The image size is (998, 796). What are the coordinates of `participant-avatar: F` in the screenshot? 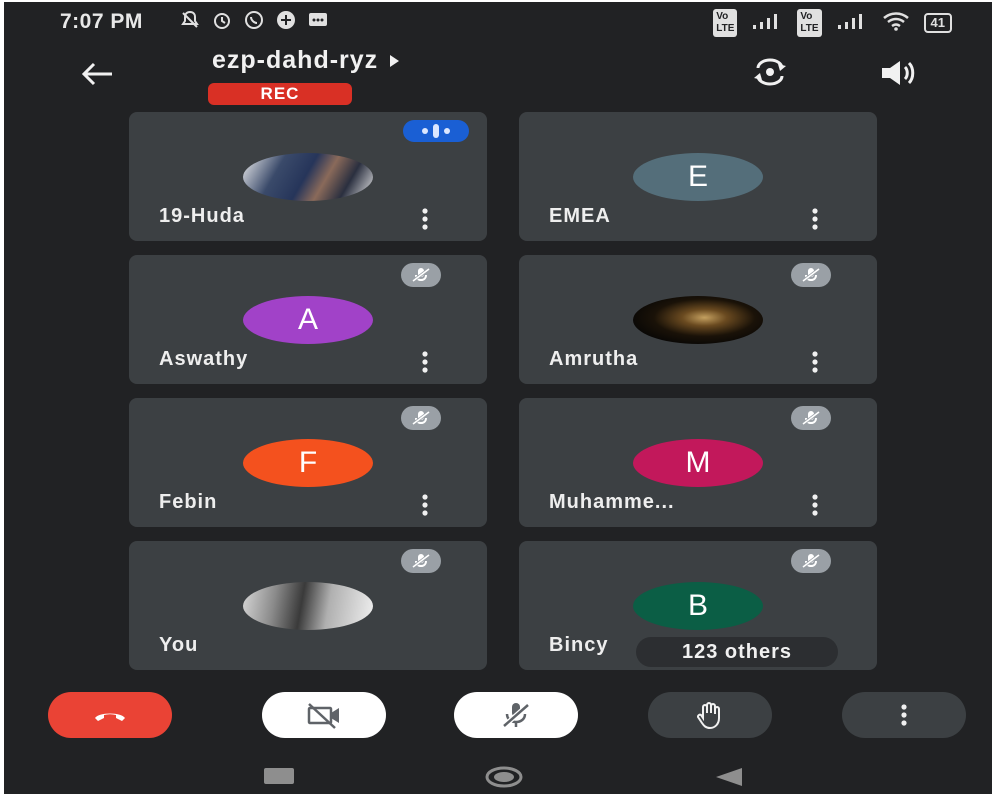 It's located at (308, 463).